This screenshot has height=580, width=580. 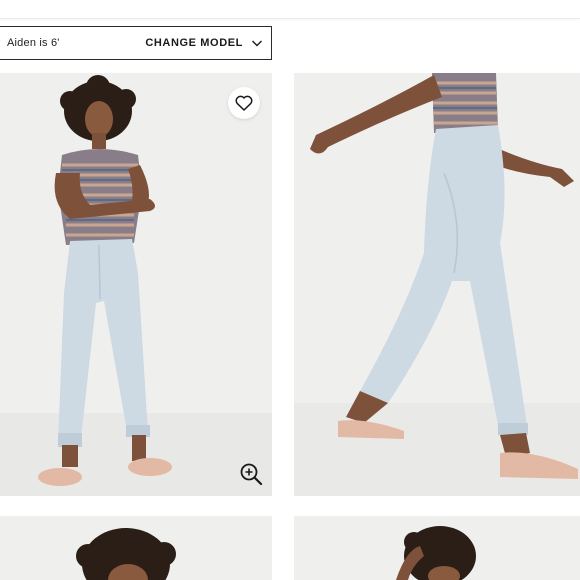 What do you see at coordinates (257, 43) in the screenshot?
I see `chevron-down-icon` at bounding box center [257, 43].